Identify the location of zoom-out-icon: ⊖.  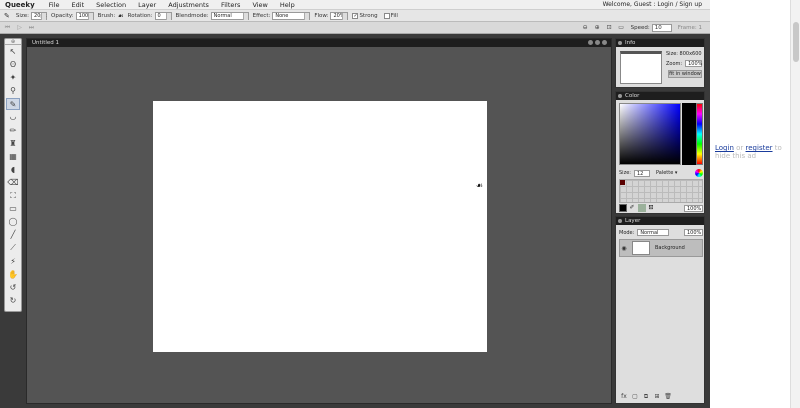
(585, 28).